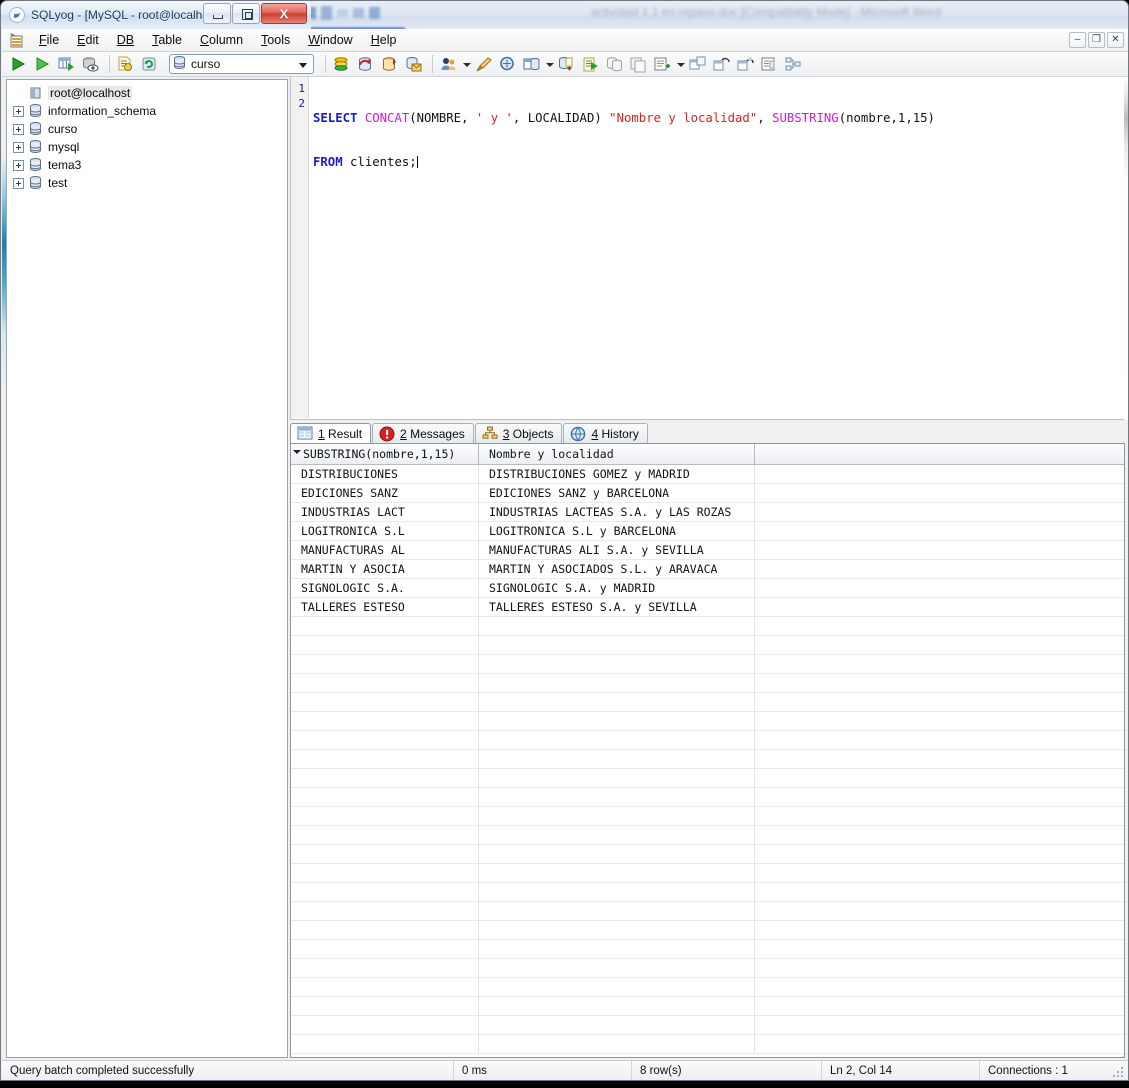  What do you see at coordinates (91, 64) in the screenshot?
I see `explain-query-icon` at bounding box center [91, 64].